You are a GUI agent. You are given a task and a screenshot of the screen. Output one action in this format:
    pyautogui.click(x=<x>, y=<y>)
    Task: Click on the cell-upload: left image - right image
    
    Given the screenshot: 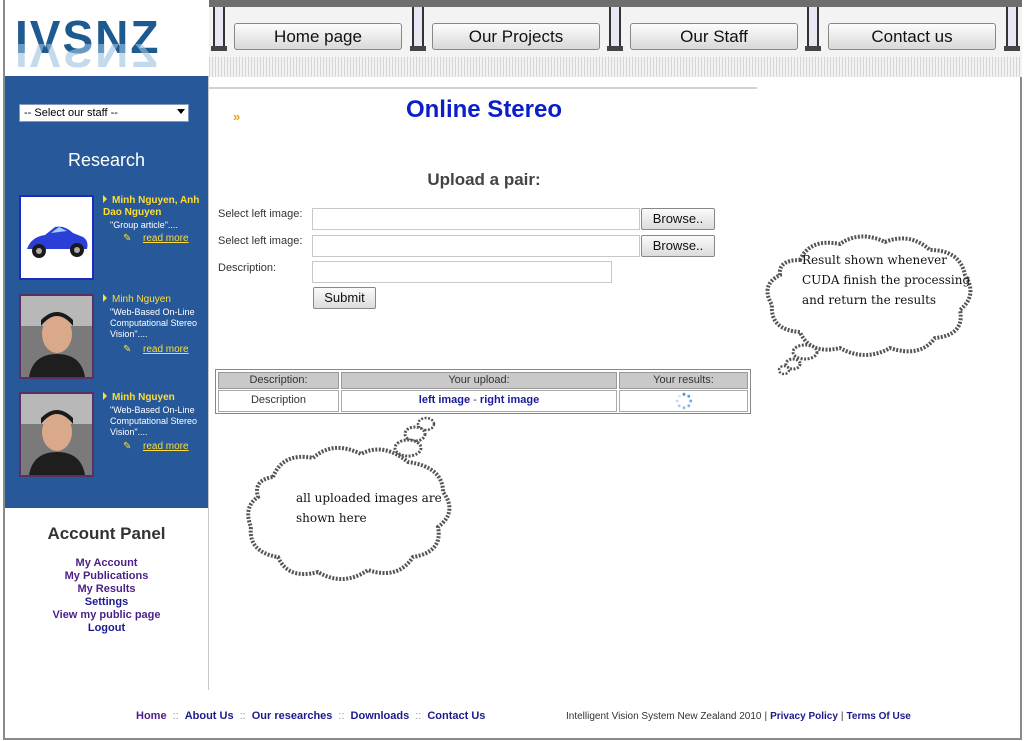 What is the action you would take?
    pyautogui.click(x=479, y=401)
    